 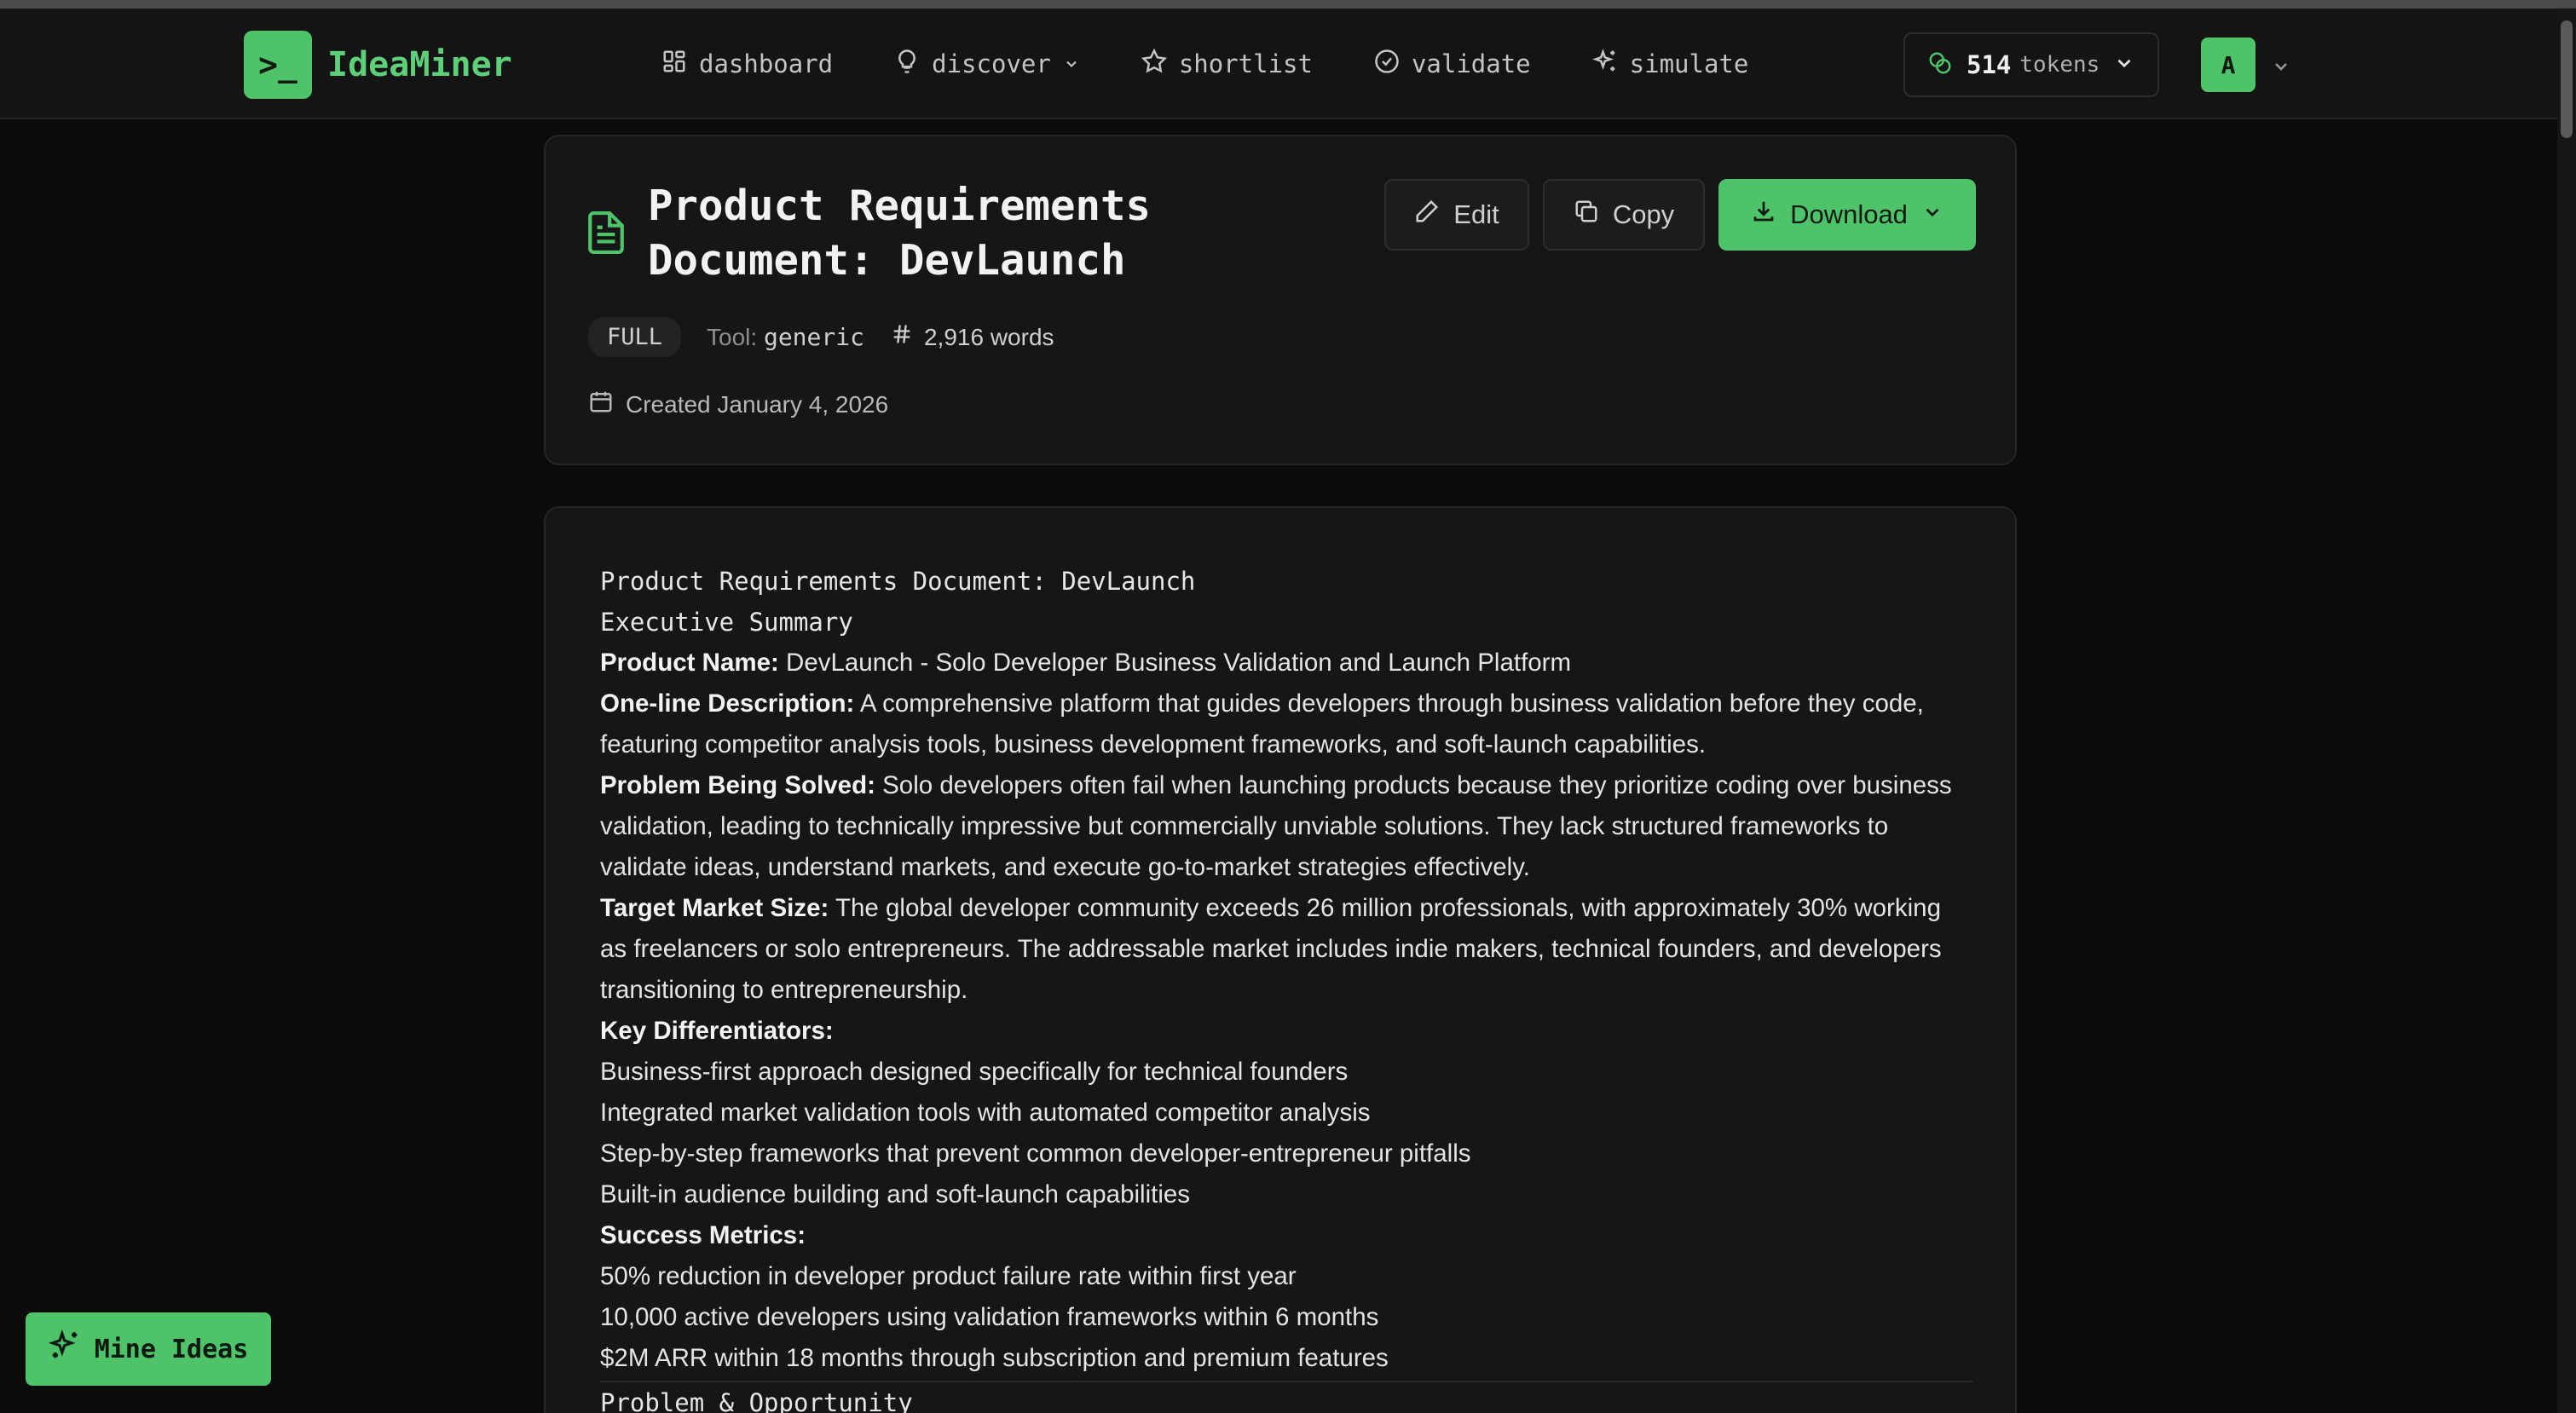 I want to click on nav-item-discover: discover, so click(x=987, y=64).